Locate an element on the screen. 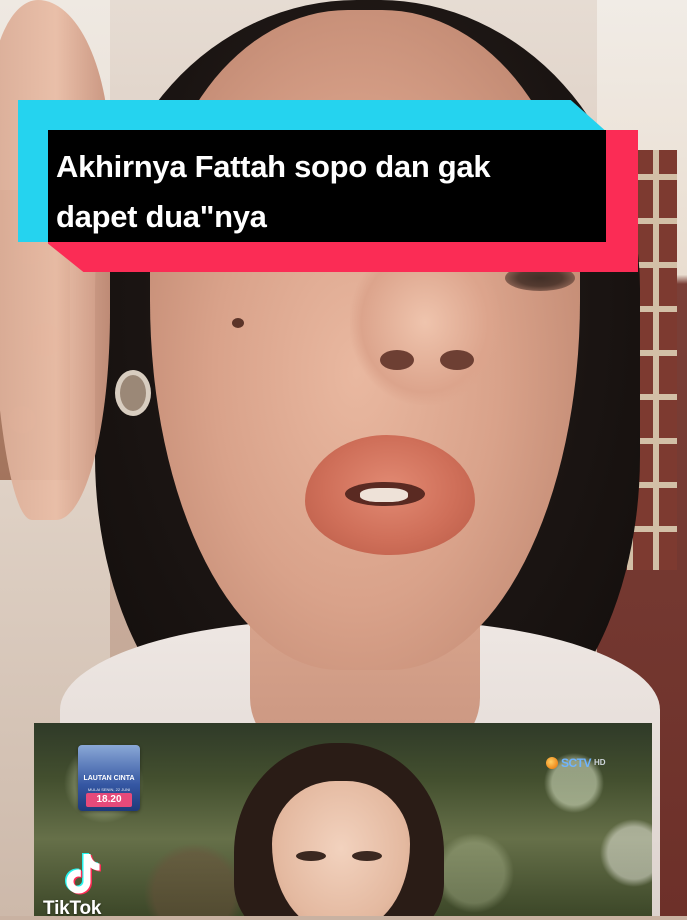  channel-logo-icon is located at coordinates (552, 763).